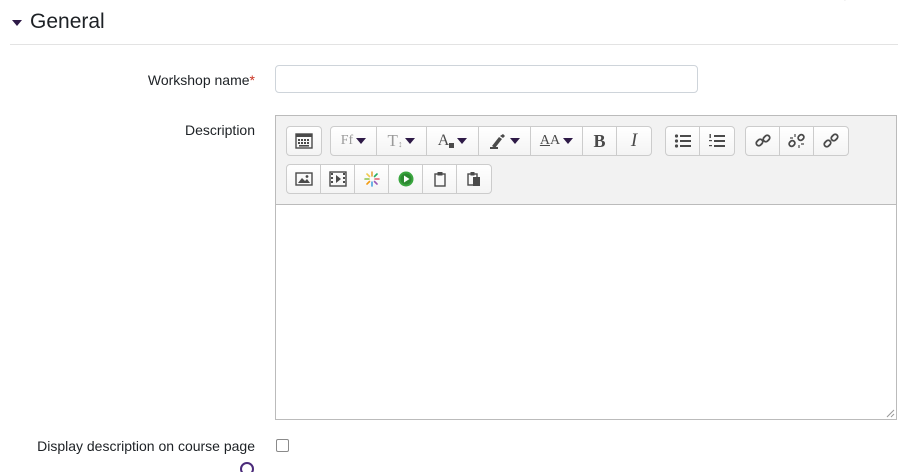  I want to click on font-color-button: A, so click(453, 141).